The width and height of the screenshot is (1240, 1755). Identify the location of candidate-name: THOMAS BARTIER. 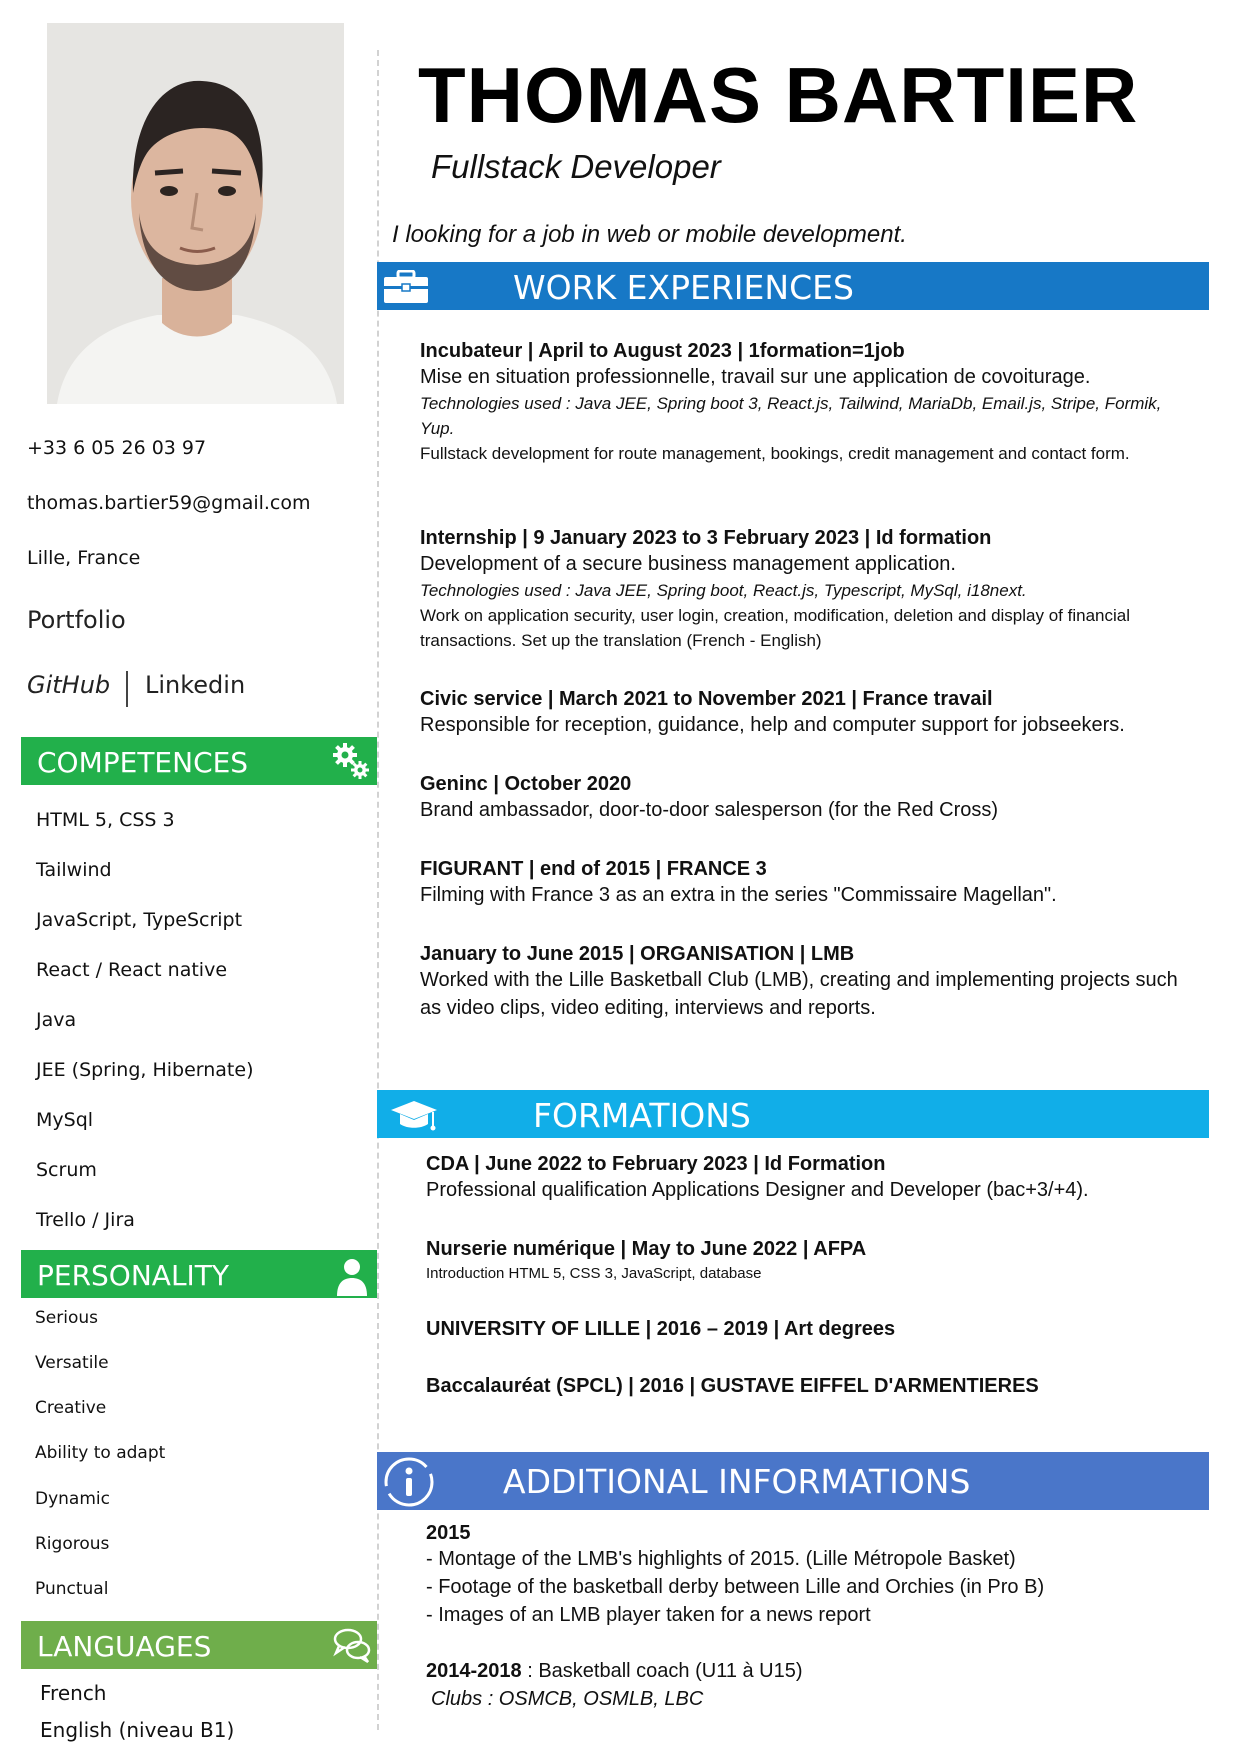
(778, 95).